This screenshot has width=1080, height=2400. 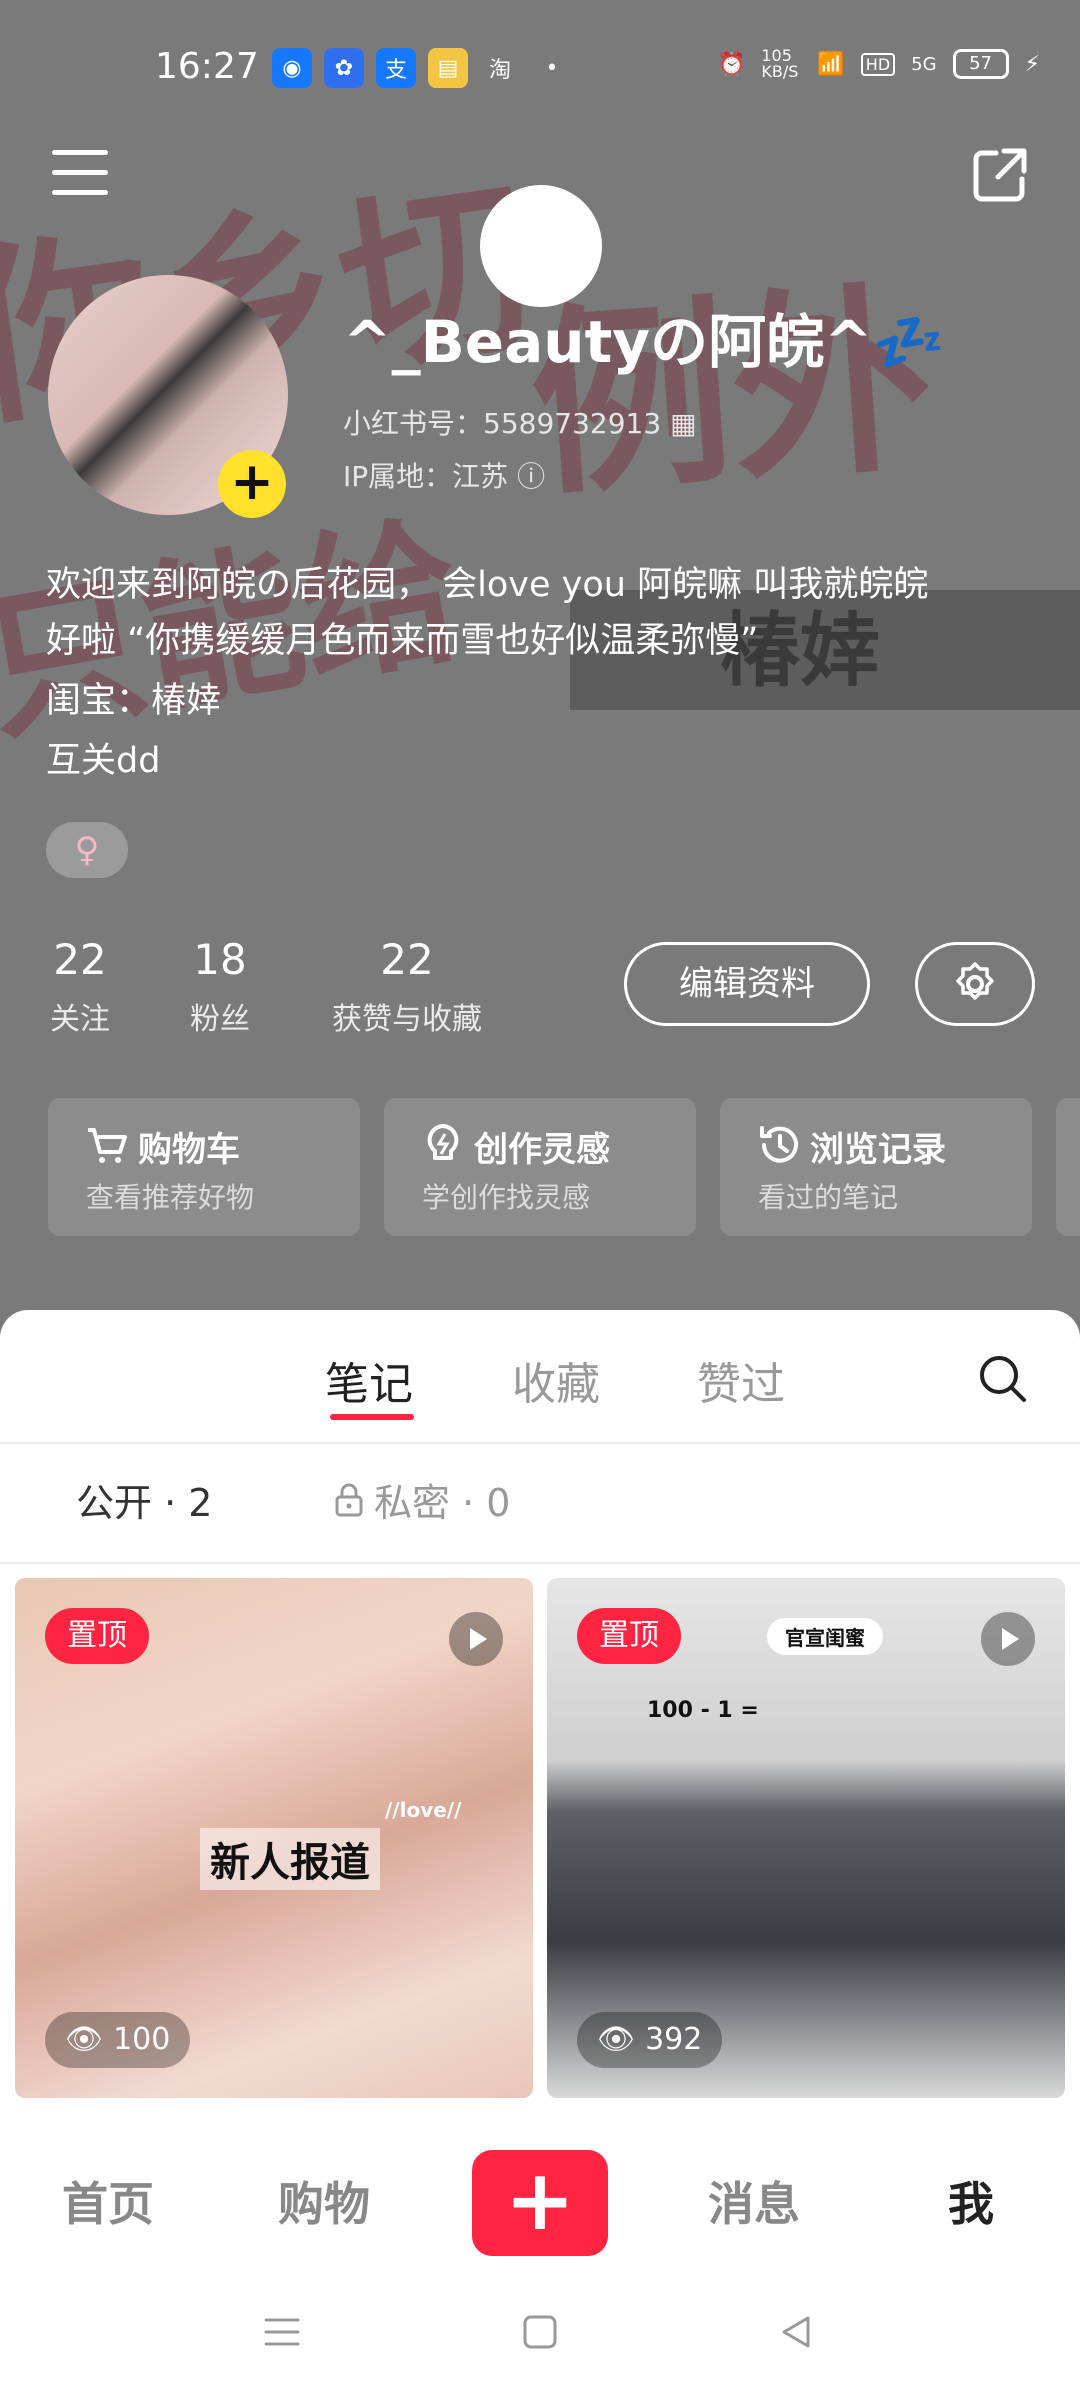 I want to click on view-count: 👁 392, so click(x=650, y=2040).